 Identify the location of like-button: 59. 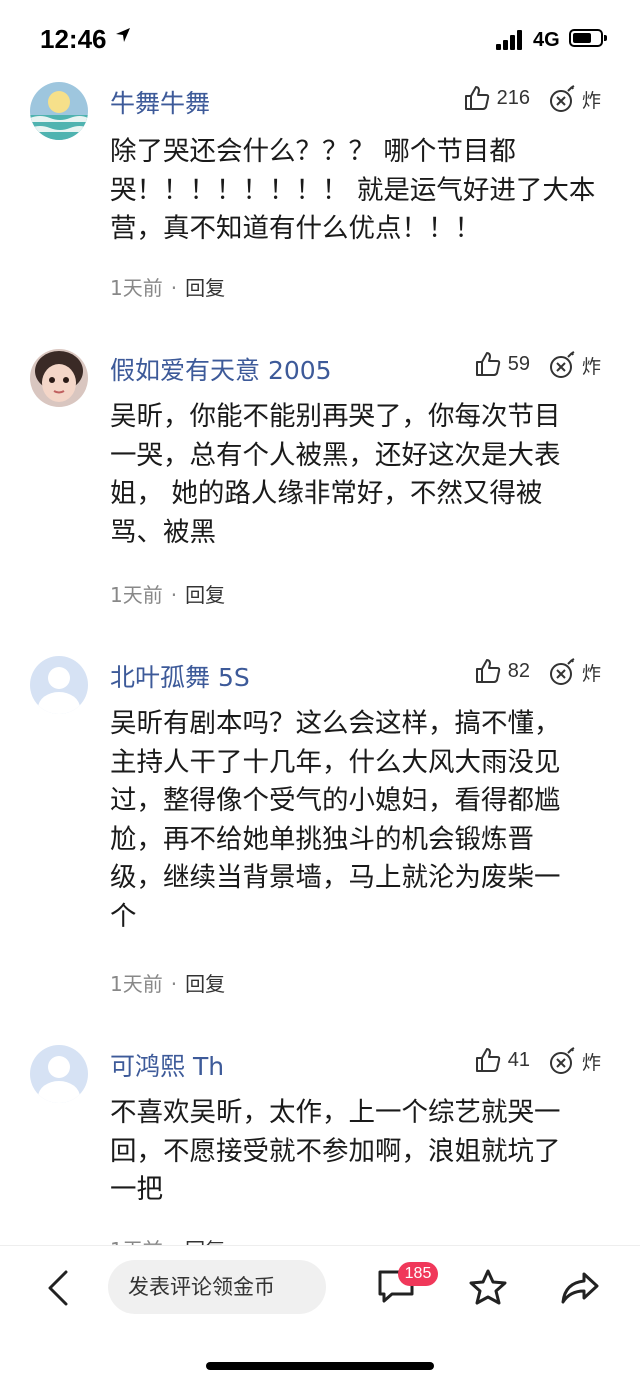
(485, 364).